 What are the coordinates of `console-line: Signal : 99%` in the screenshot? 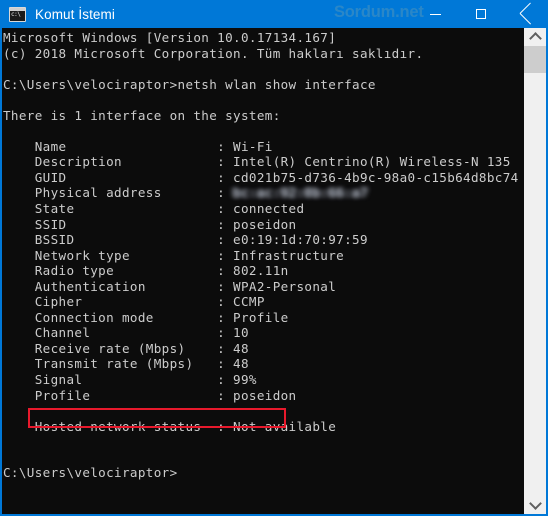 It's located at (130, 380).